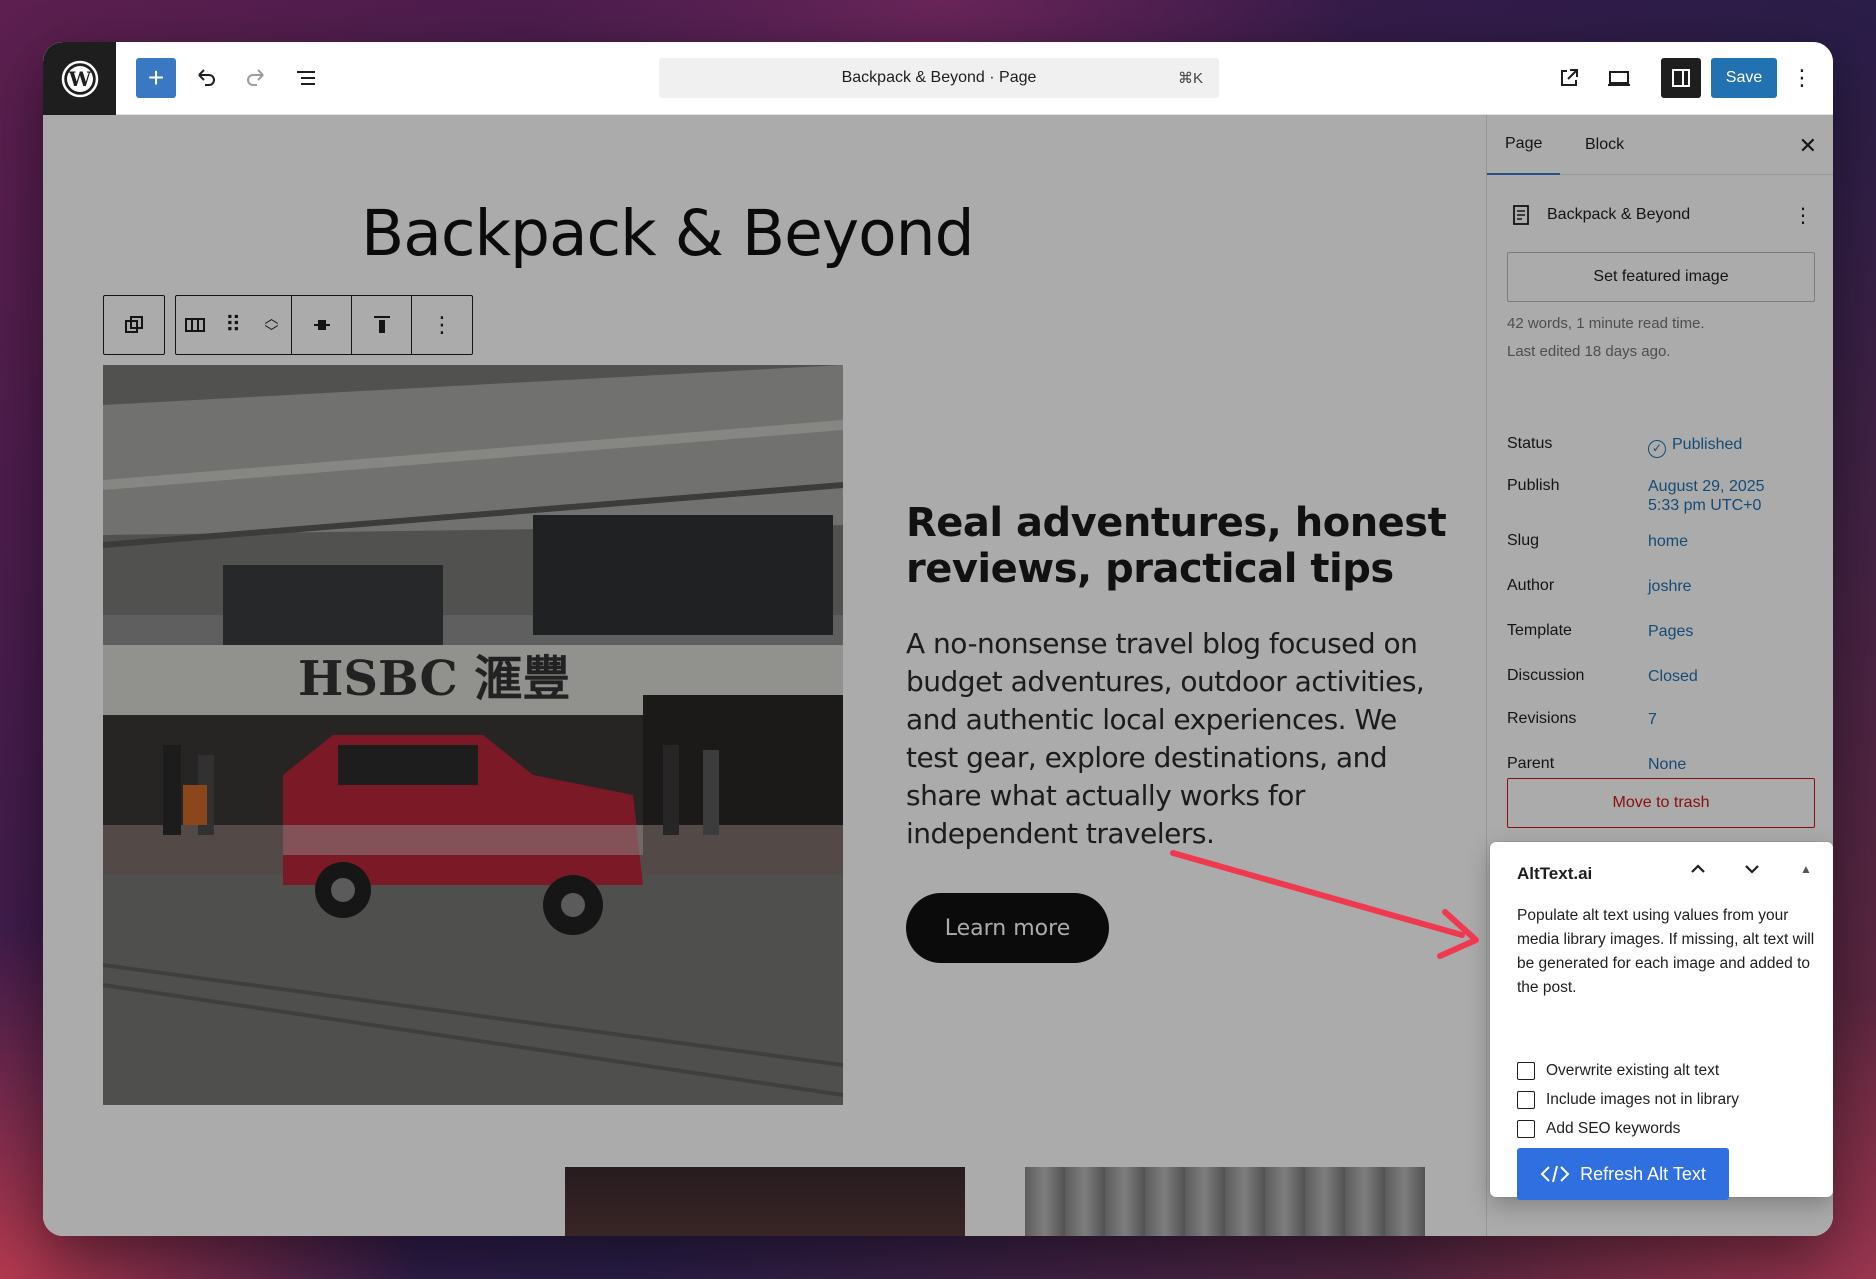 This screenshot has height=1279, width=1876. Describe the element at coordinates (1324, 904) in the screenshot. I see `annotation-arrow` at that location.